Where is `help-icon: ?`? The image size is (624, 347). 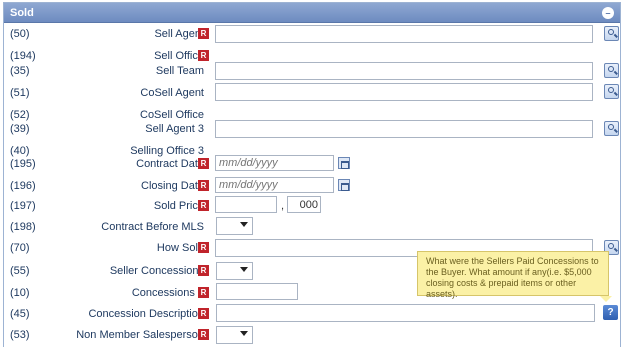
help-icon: ? is located at coordinates (610, 312).